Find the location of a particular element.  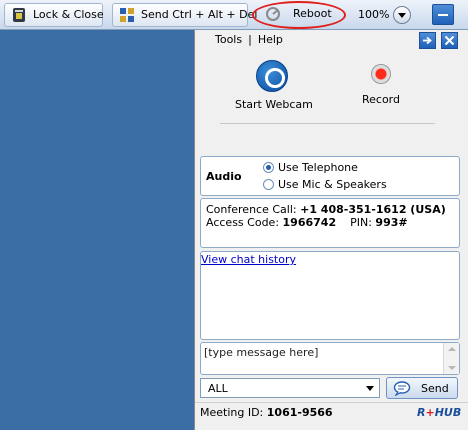

conference-call-label: Conference Call: is located at coordinates (251, 209).